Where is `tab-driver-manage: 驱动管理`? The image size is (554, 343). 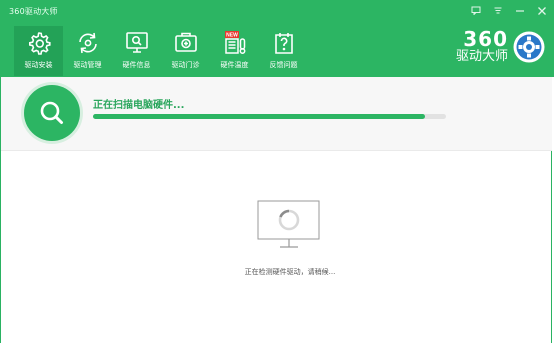
tab-driver-manage: 驱动管理 is located at coordinates (87, 51).